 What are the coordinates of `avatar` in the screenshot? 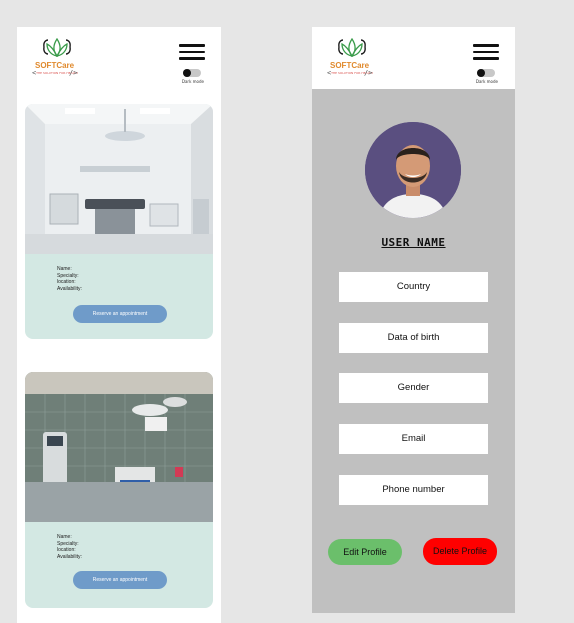 It's located at (413, 170).